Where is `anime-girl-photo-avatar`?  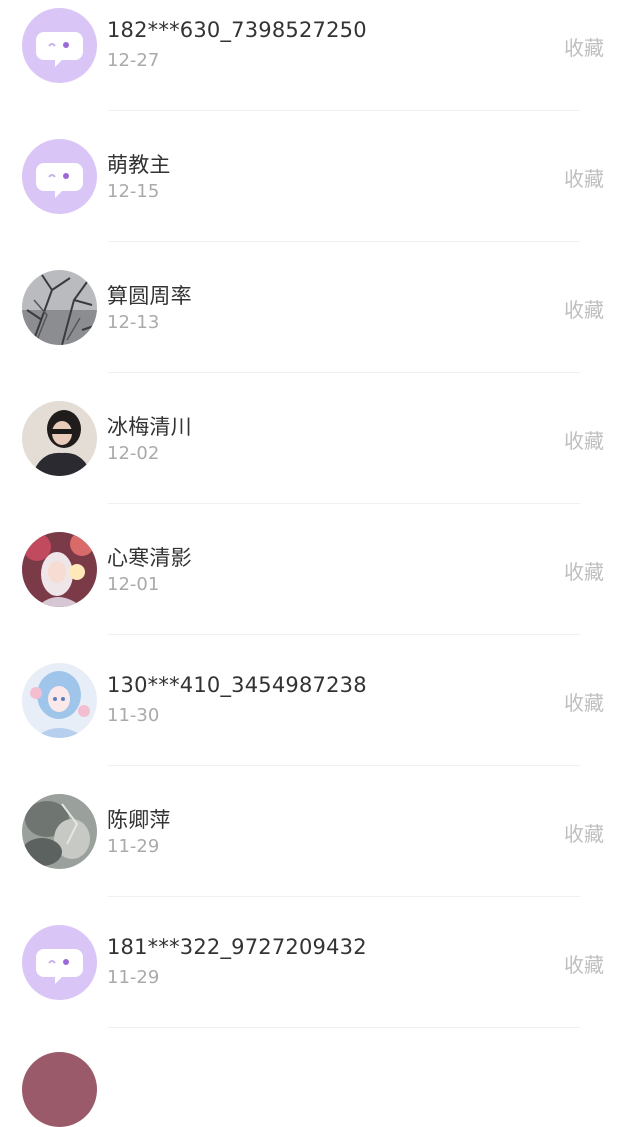
anime-girl-photo-avatar is located at coordinates (59, 569).